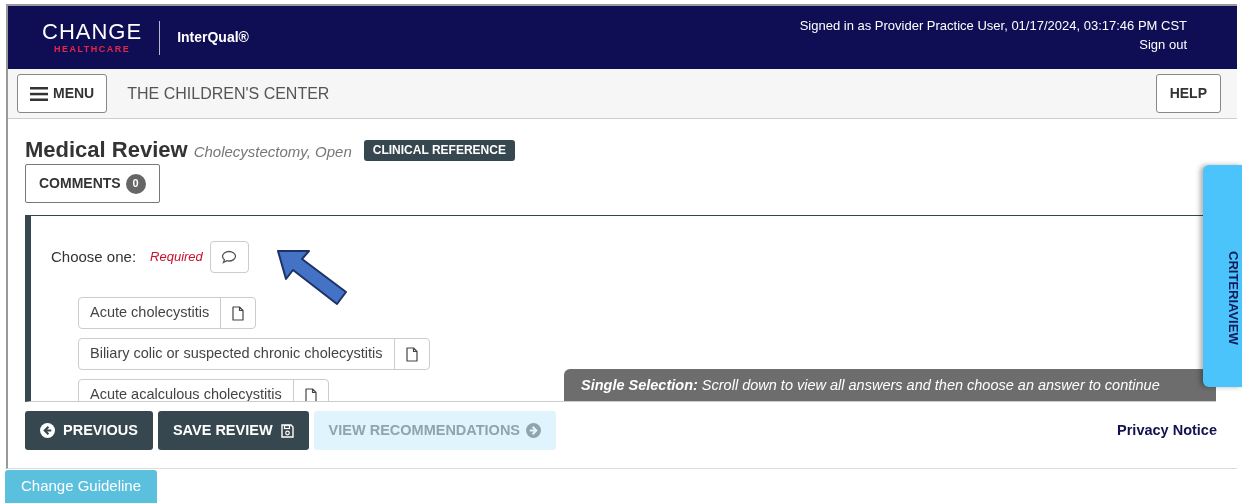 The image size is (1242, 503). What do you see at coordinates (135, 183) in the screenshot?
I see `comments-count: 0` at bounding box center [135, 183].